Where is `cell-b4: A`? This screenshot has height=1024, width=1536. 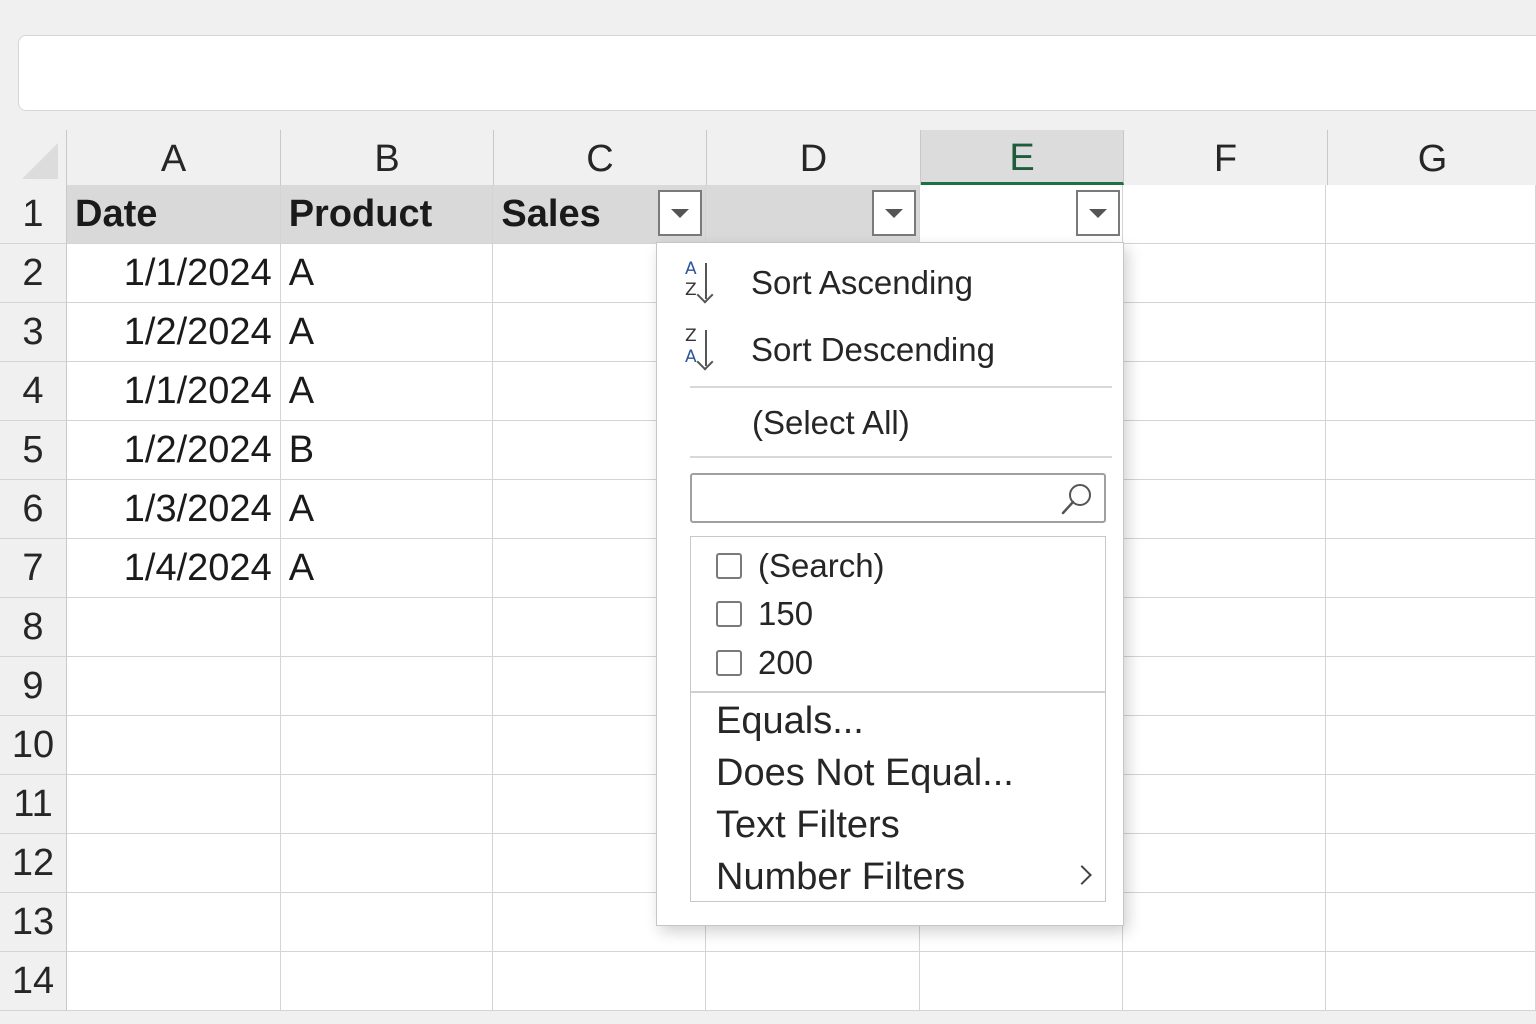
cell-b4: A is located at coordinates (387, 391).